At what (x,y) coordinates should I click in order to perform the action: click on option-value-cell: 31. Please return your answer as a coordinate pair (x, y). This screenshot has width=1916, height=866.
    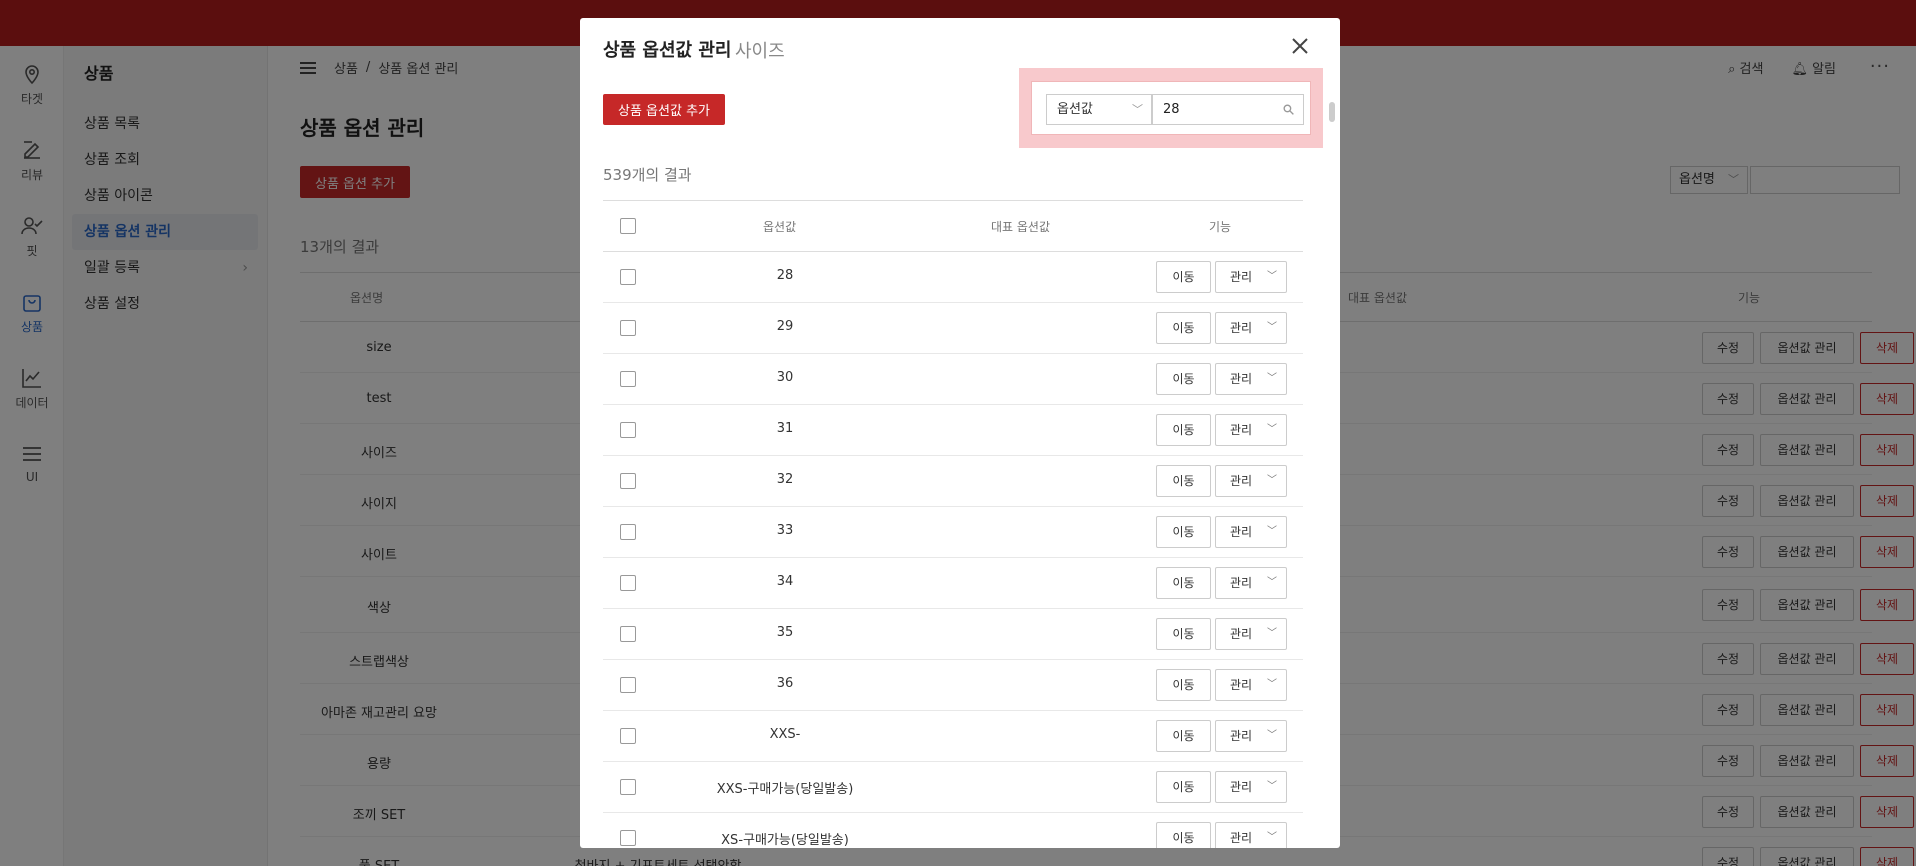
    Looking at the image, I should click on (785, 428).